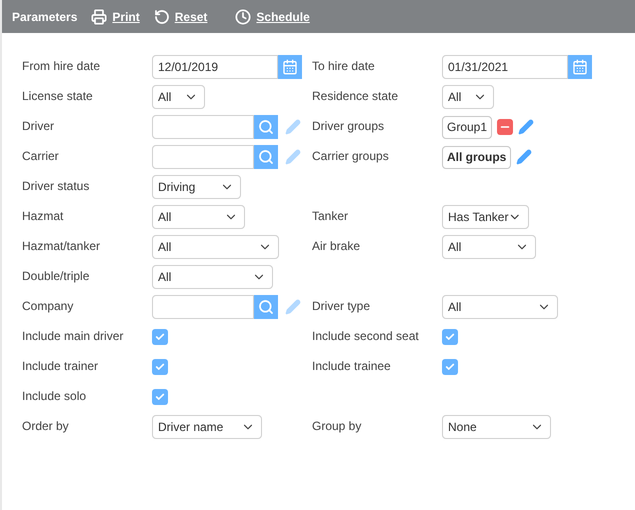 The image size is (635, 510). What do you see at coordinates (336, 246) in the screenshot?
I see `field-label: Air brake` at bounding box center [336, 246].